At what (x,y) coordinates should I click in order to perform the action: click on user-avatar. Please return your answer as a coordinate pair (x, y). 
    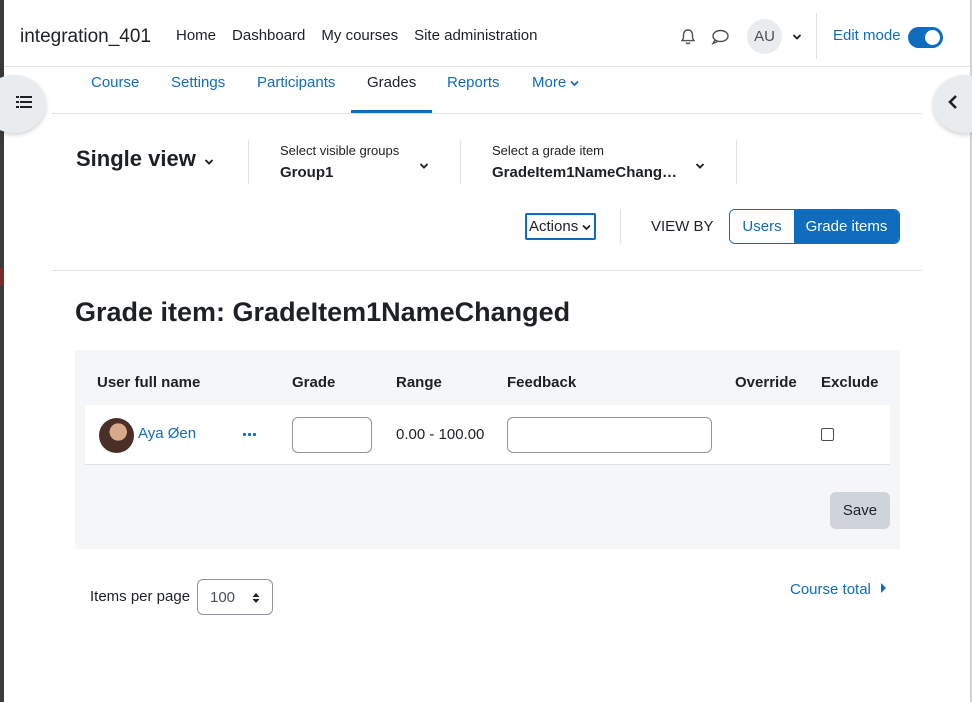
    Looking at the image, I should click on (116, 435).